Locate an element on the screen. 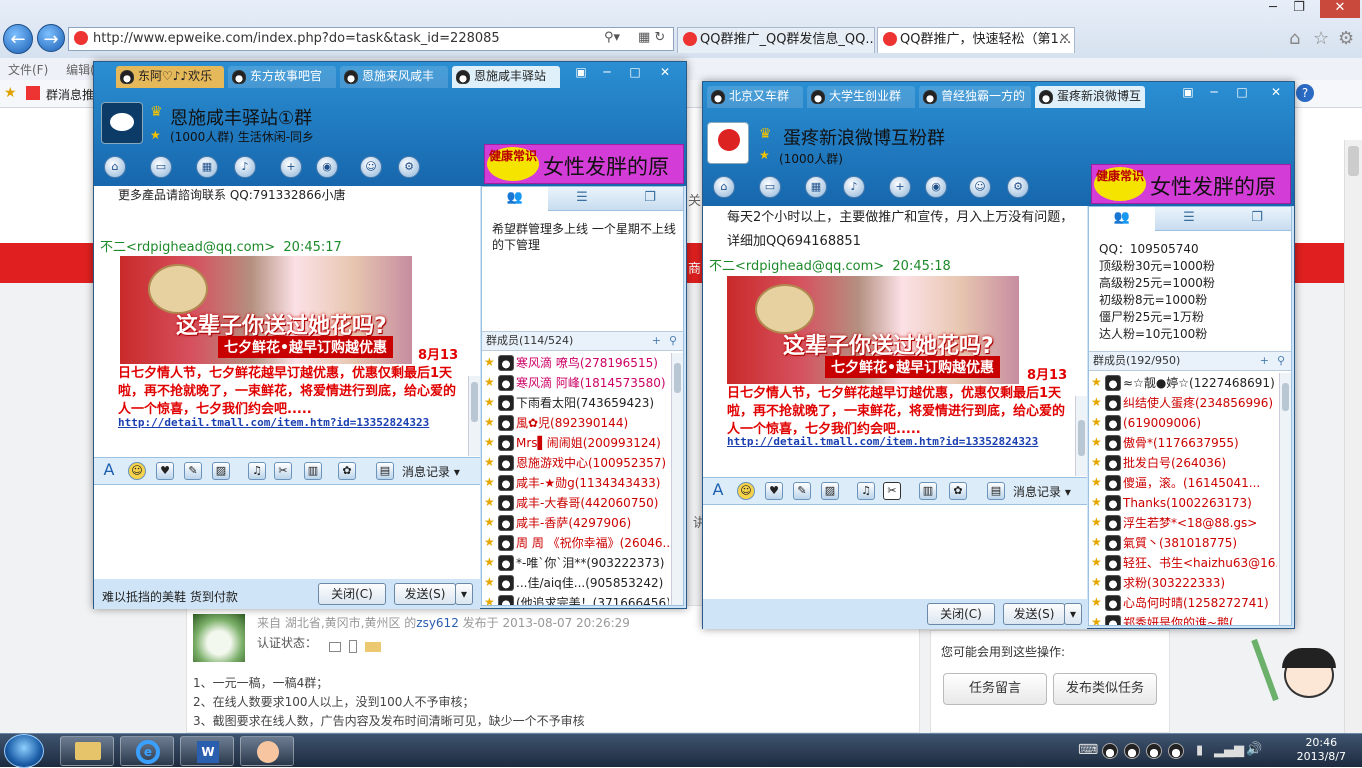 This screenshot has height=768, width=1362. post-user-link: zsy612 is located at coordinates (437, 623).